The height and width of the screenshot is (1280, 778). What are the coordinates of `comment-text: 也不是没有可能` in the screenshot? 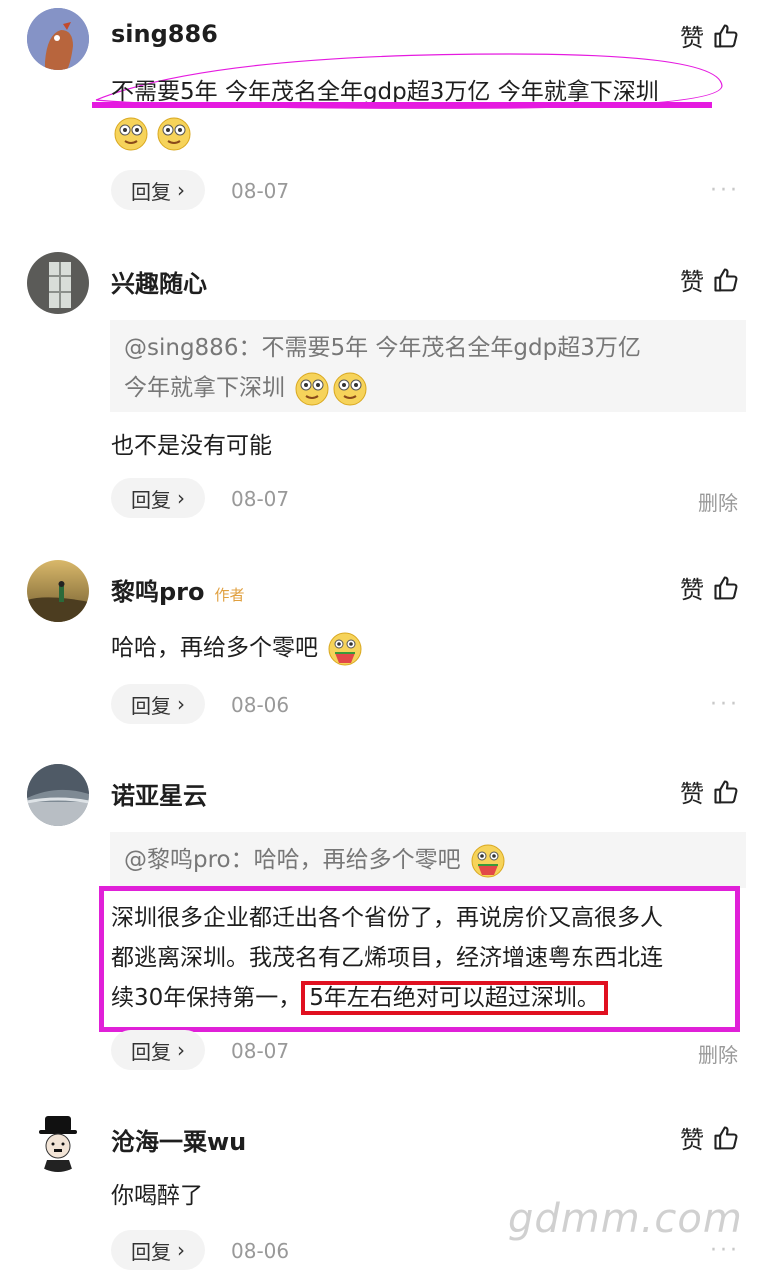 It's located at (191, 446).